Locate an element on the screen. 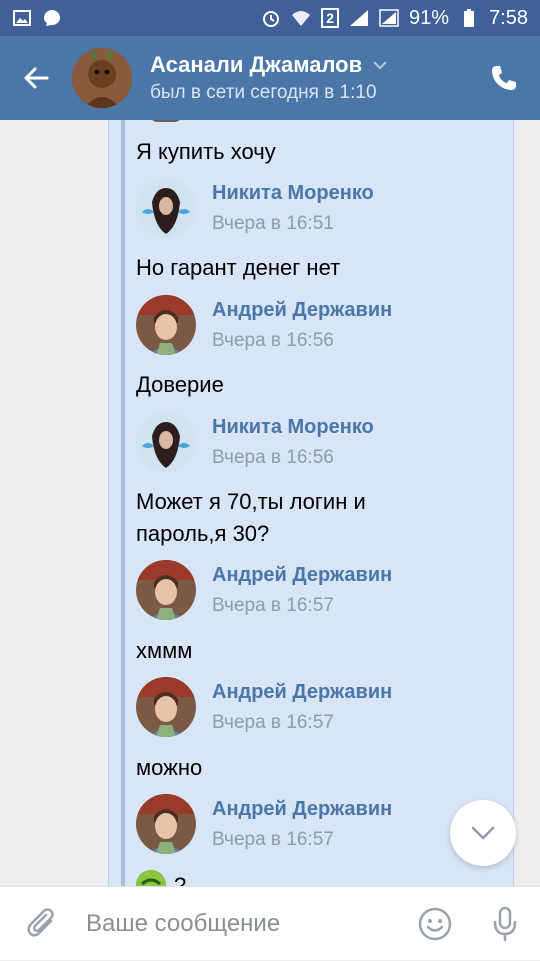 The image size is (540, 961). chat-title: Асанали Джамалов is located at coordinates (256, 64).